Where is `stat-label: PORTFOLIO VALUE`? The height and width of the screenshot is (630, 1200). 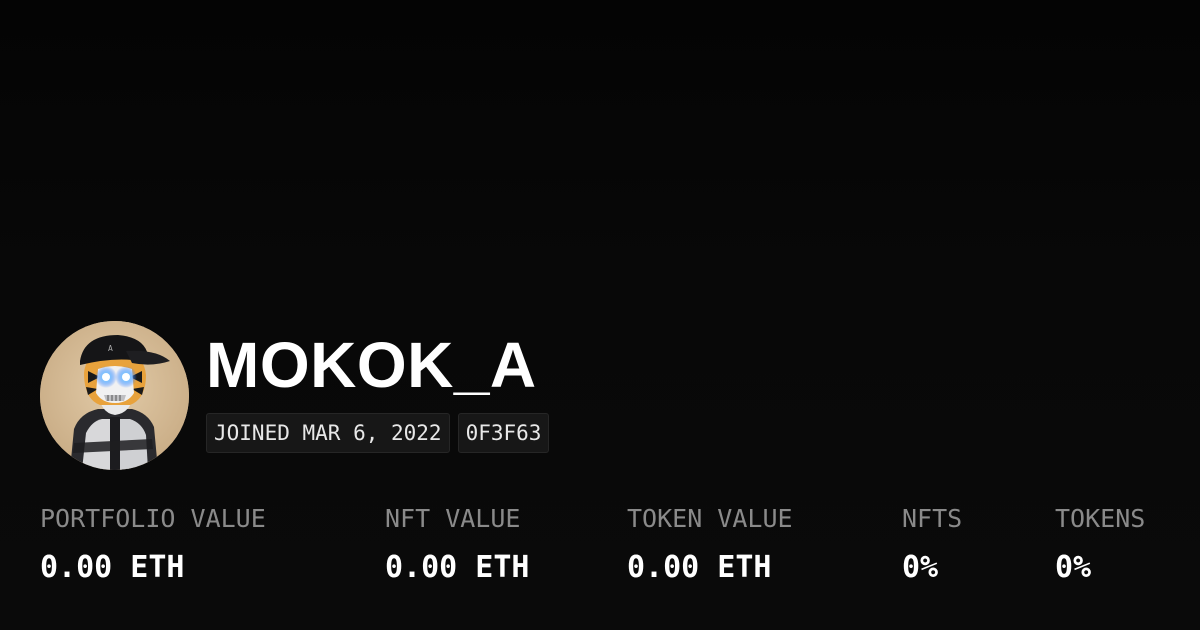 stat-label: PORTFOLIO VALUE is located at coordinates (153, 518).